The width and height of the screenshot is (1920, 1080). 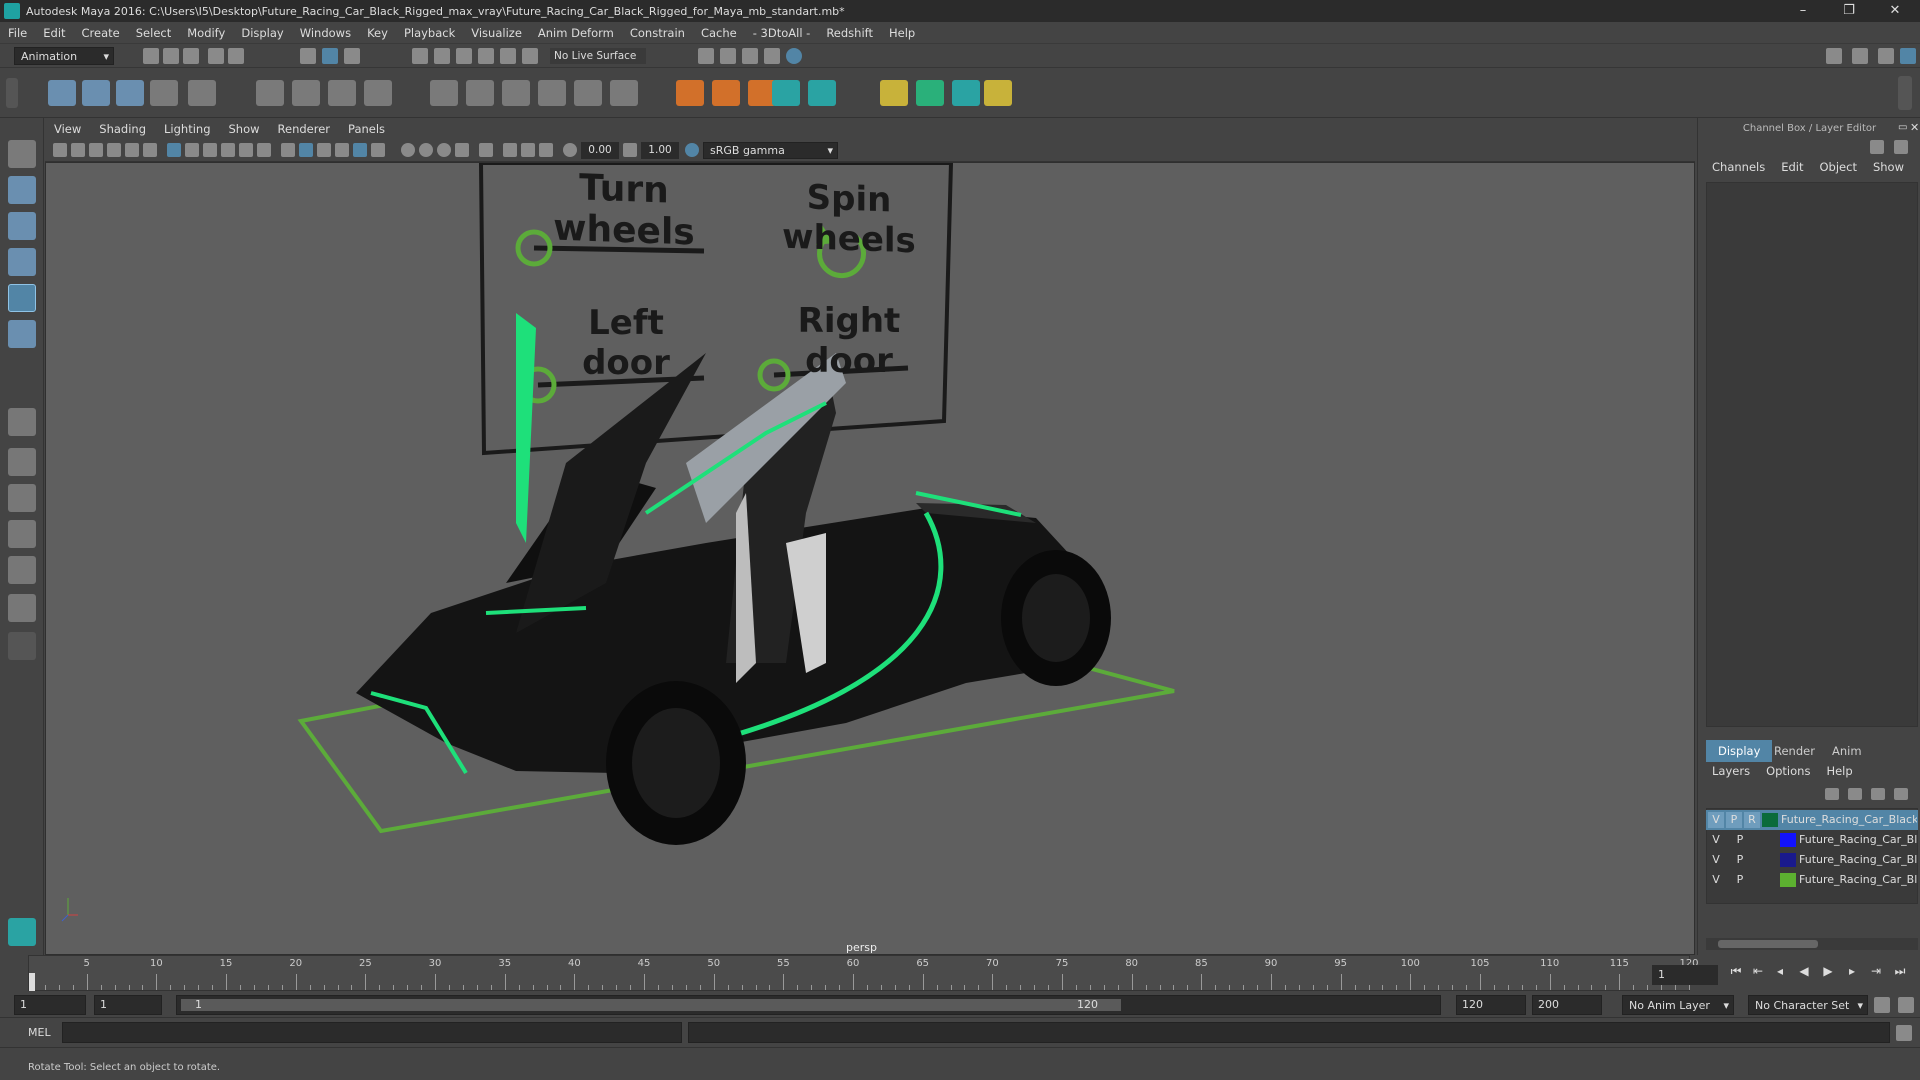 I want to click on gate-mask-icon, so click(x=228, y=150).